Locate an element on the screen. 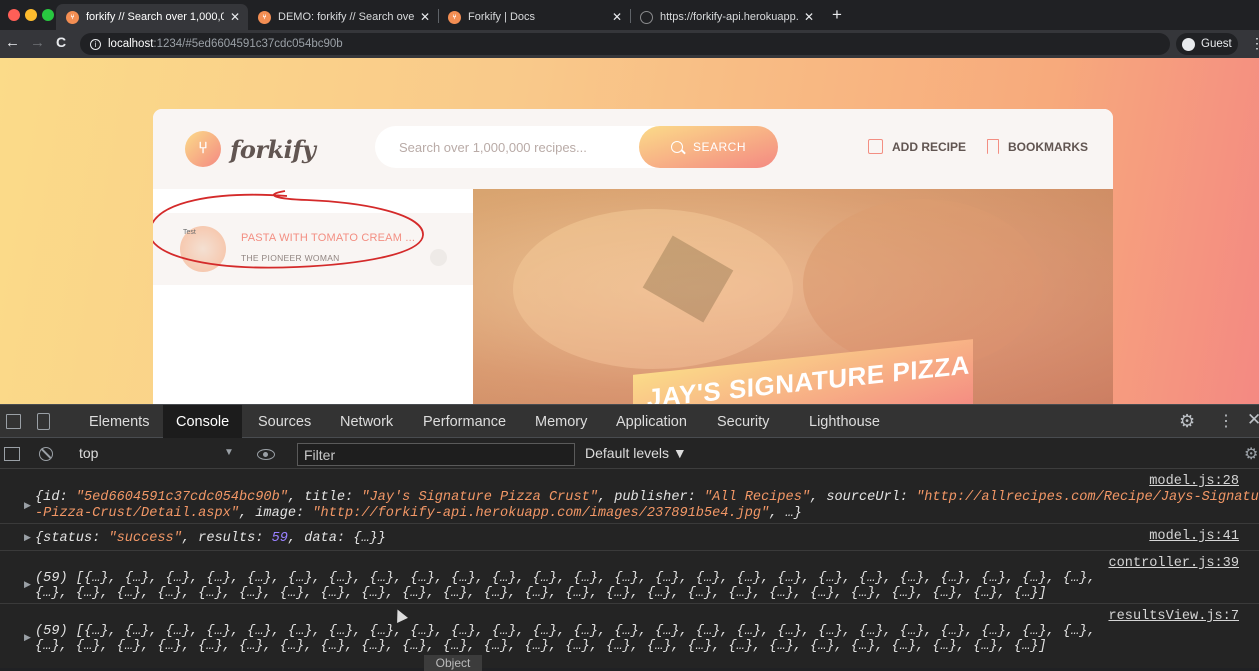 The width and height of the screenshot is (1259, 671). site-info-icon: i is located at coordinates (95, 44).